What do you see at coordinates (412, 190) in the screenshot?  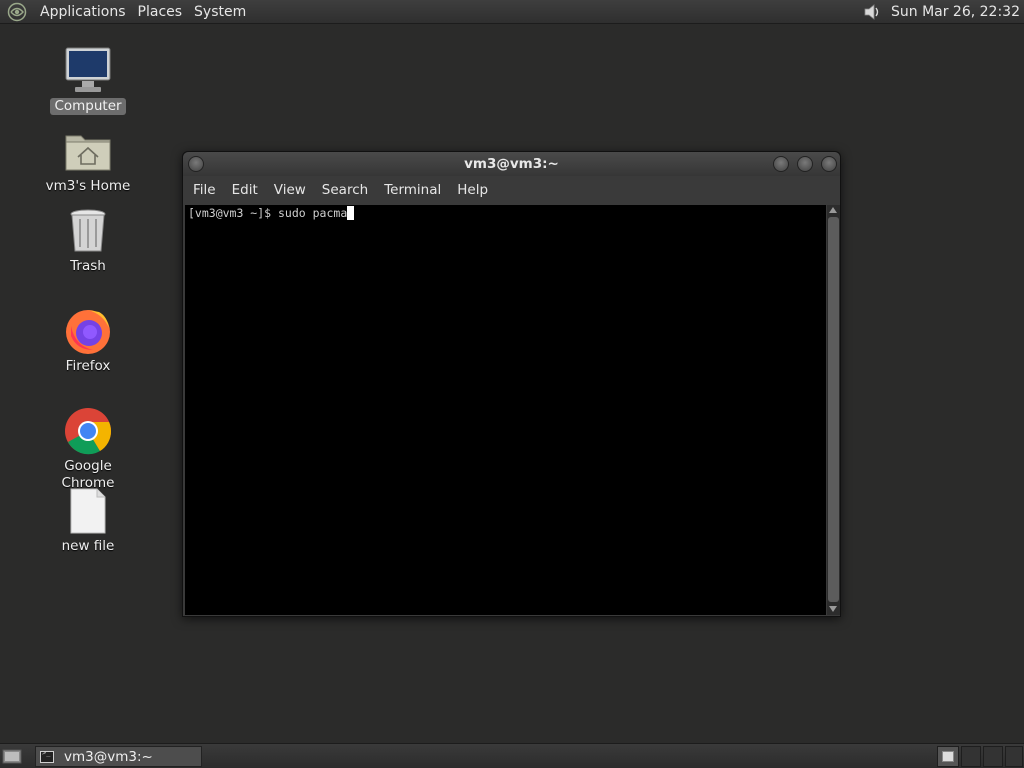 I see `menu-terminal: Terminal` at bounding box center [412, 190].